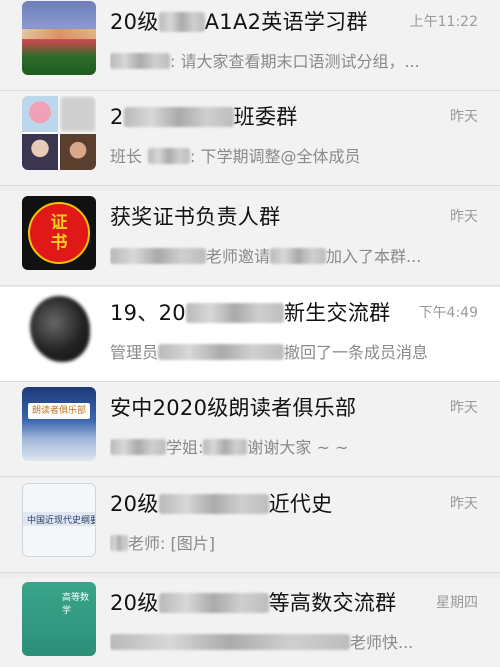 The width and height of the screenshot is (500, 667). I want to click on chat-preview: 学姐: 谢谢大家 ~ ~, so click(290, 446).